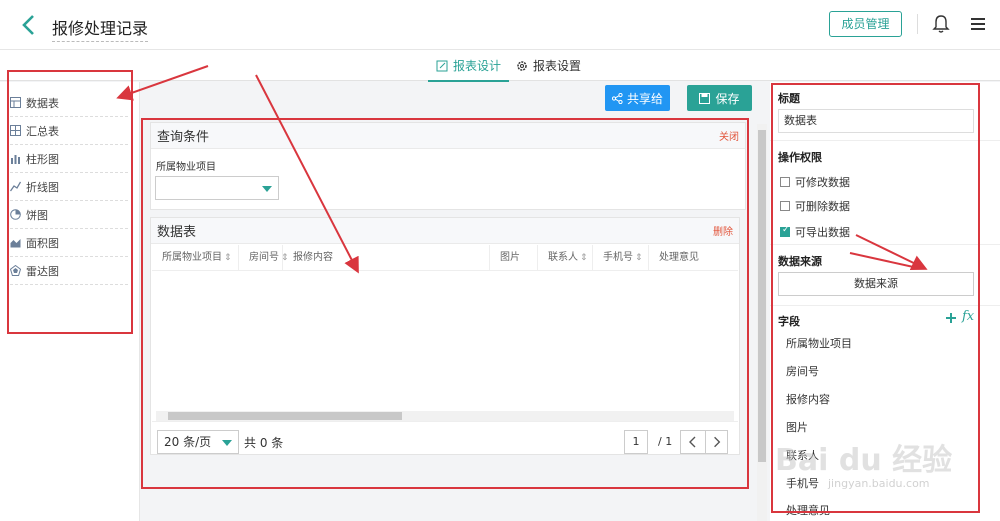 The height and width of the screenshot is (521, 1000). I want to click on save-button: 保存, so click(719, 98).